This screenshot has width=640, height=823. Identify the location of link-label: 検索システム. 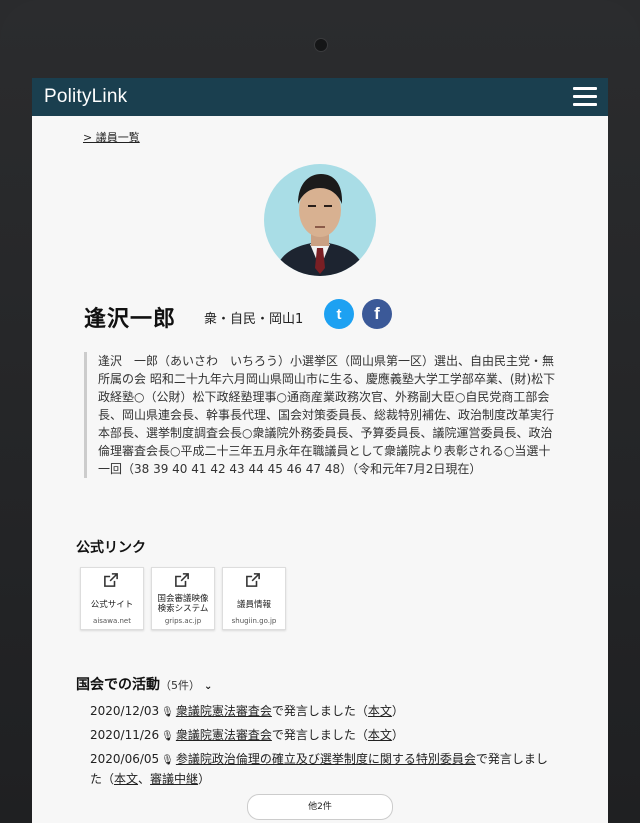
(183, 609).